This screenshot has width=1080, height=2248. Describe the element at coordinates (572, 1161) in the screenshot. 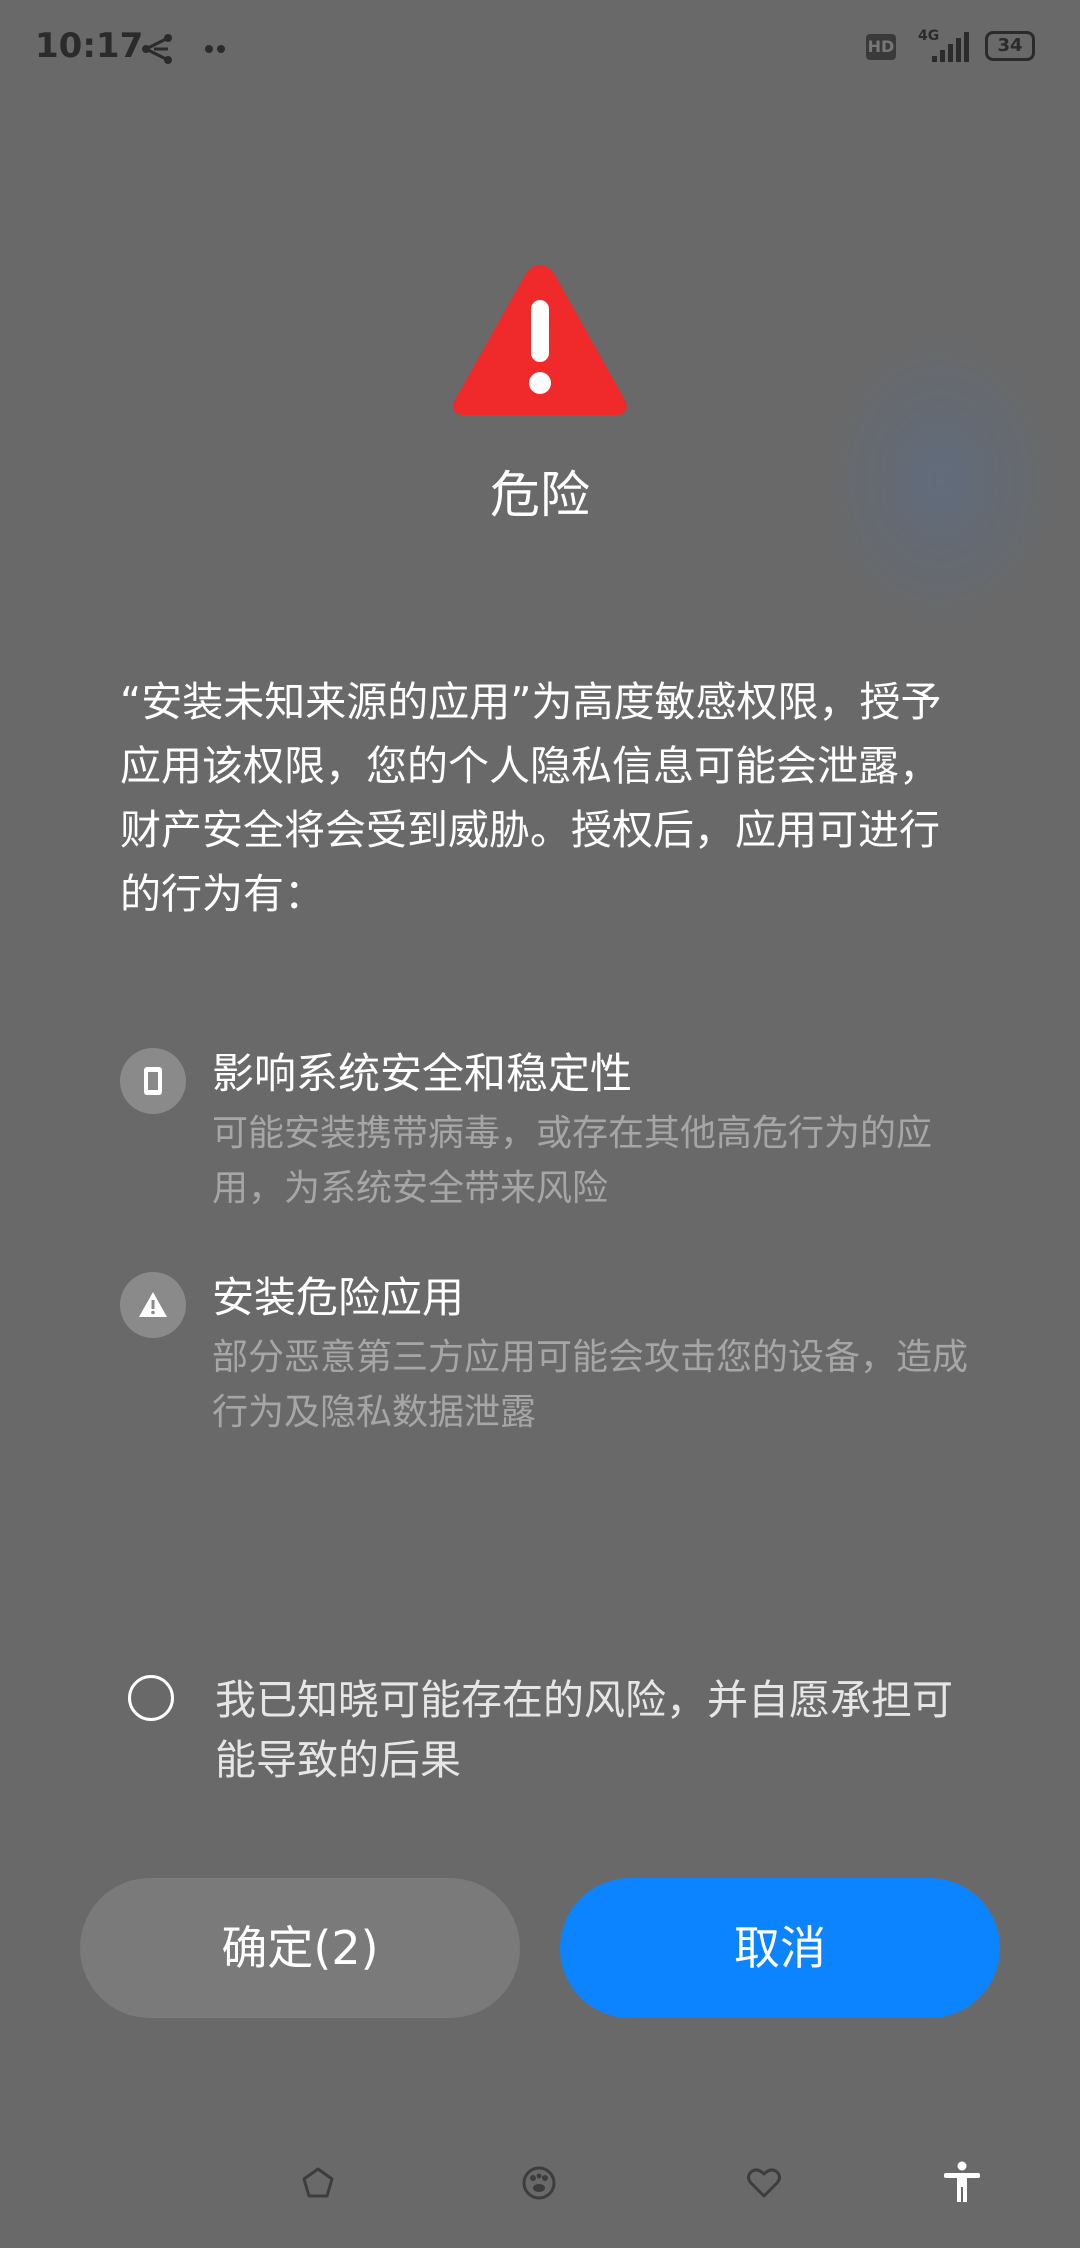

I see `risk-desc: 可能安装携带病毒，或存在其他高危行为的应用，为系统安全带来风险` at that location.